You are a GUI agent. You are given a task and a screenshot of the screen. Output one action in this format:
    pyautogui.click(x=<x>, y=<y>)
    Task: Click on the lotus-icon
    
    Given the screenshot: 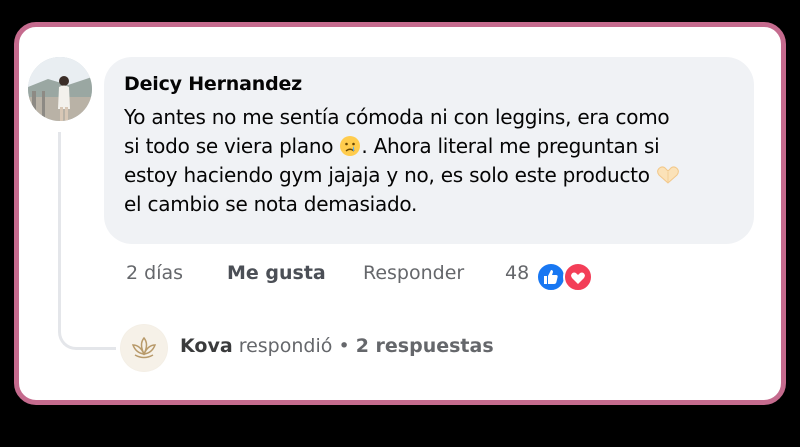 What is the action you would take?
    pyautogui.click(x=144, y=348)
    